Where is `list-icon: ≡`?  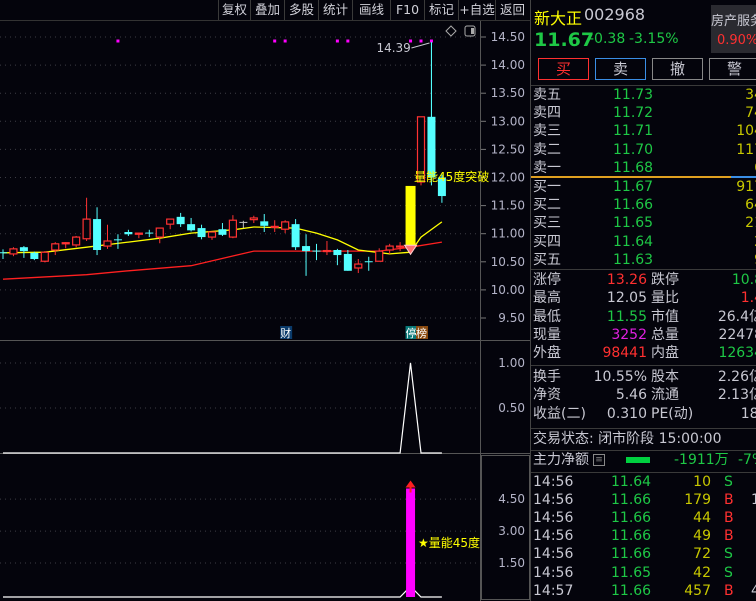 list-icon: ≡ is located at coordinates (599, 460).